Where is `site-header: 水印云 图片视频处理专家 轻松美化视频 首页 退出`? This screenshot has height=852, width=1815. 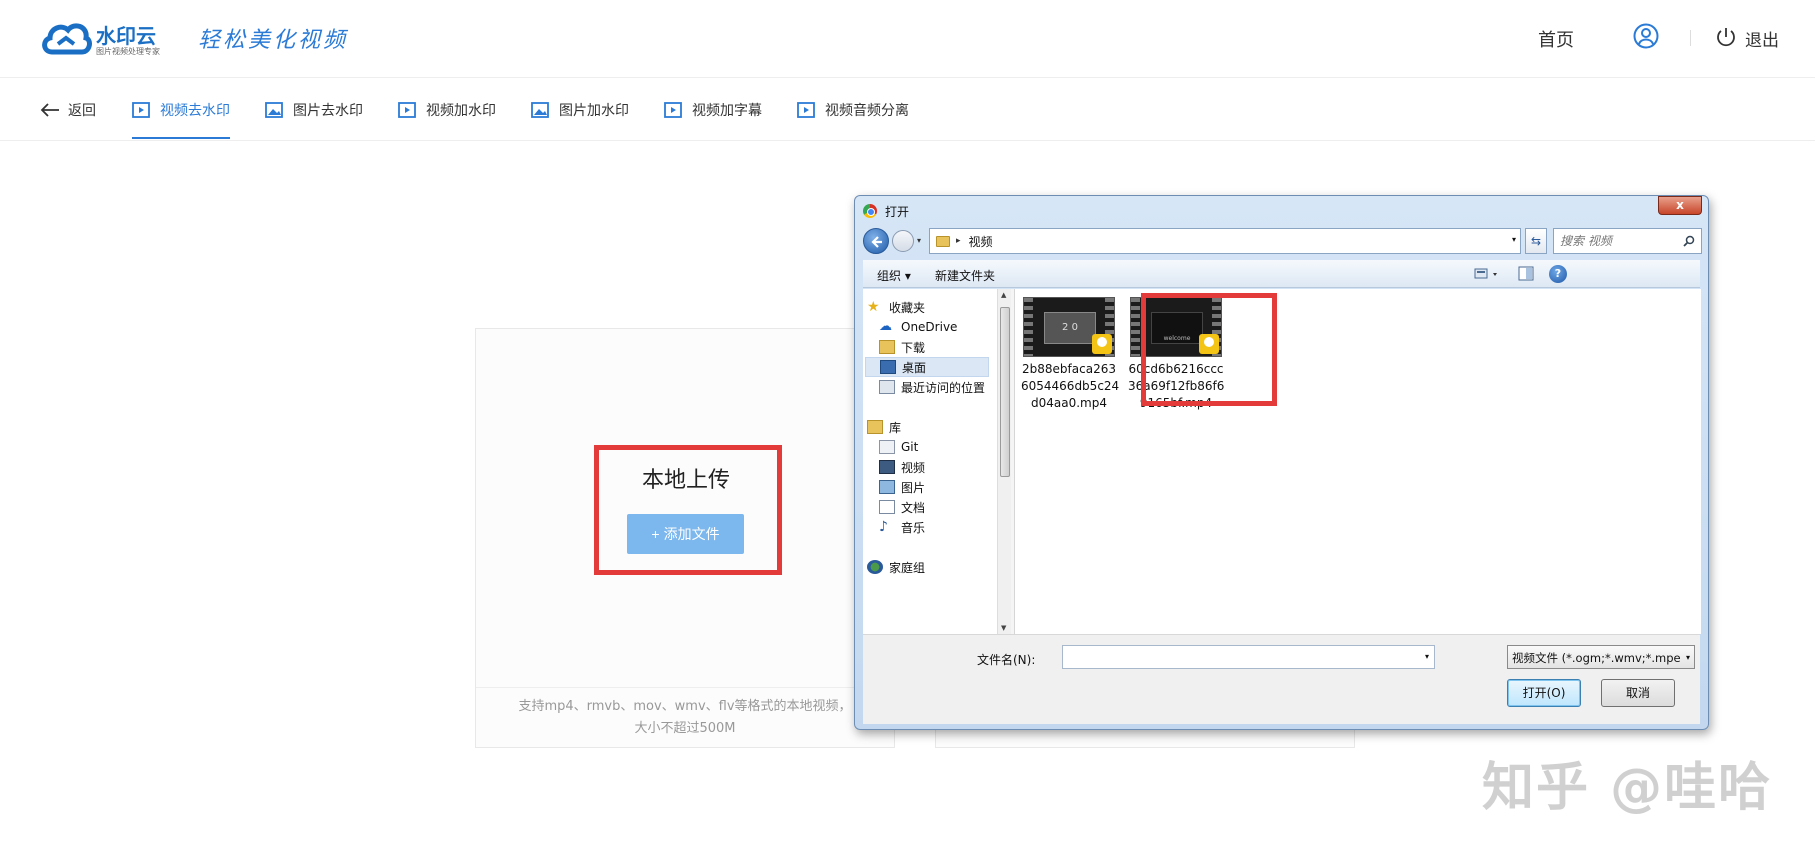
site-header: 水印云 图片视频处理专家 轻松美化视频 首页 退出 is located at coordinates (907, 39).